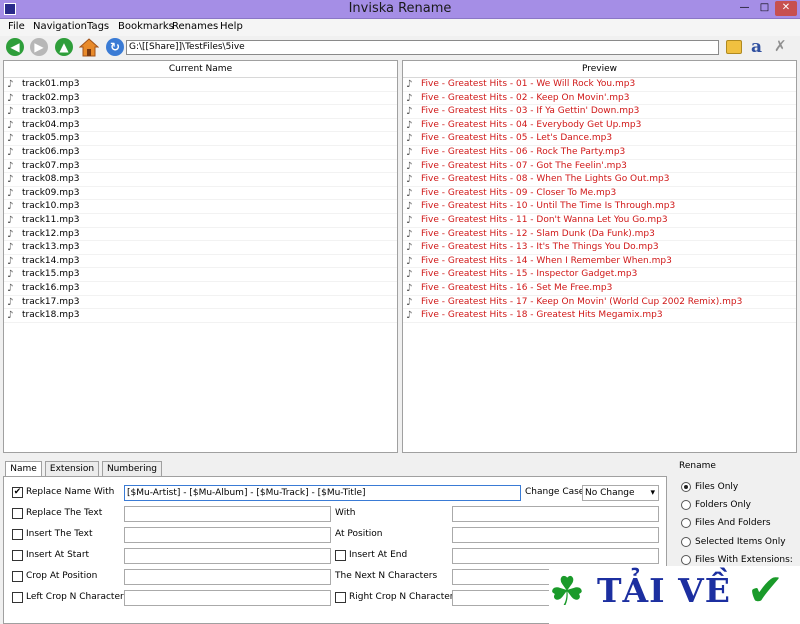  I want to click on current-file-row: ♪ track12.mp3, so click(200, 235).